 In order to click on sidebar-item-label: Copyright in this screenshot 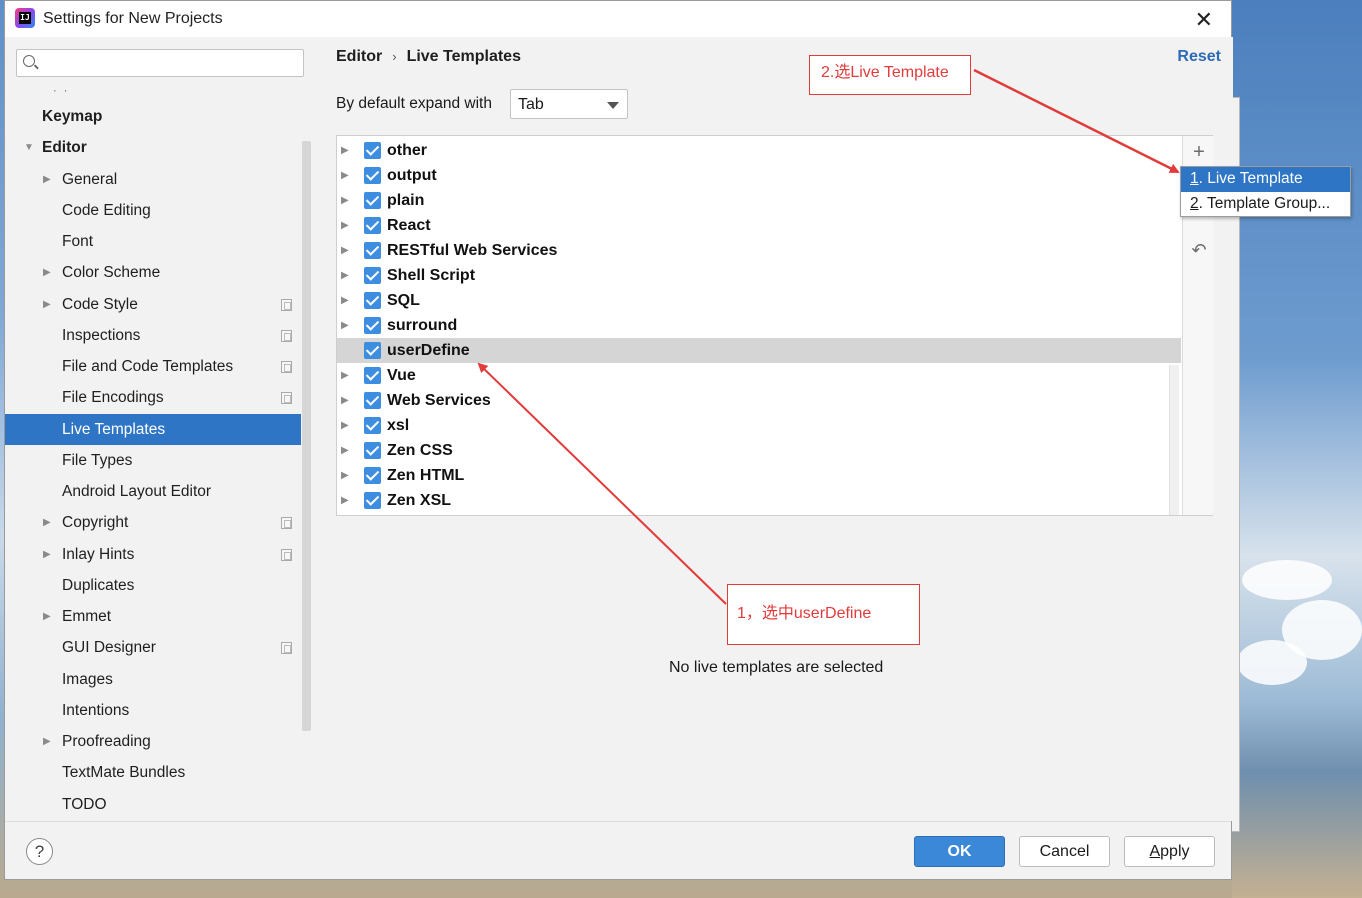, I will do `click(95, 523)`.